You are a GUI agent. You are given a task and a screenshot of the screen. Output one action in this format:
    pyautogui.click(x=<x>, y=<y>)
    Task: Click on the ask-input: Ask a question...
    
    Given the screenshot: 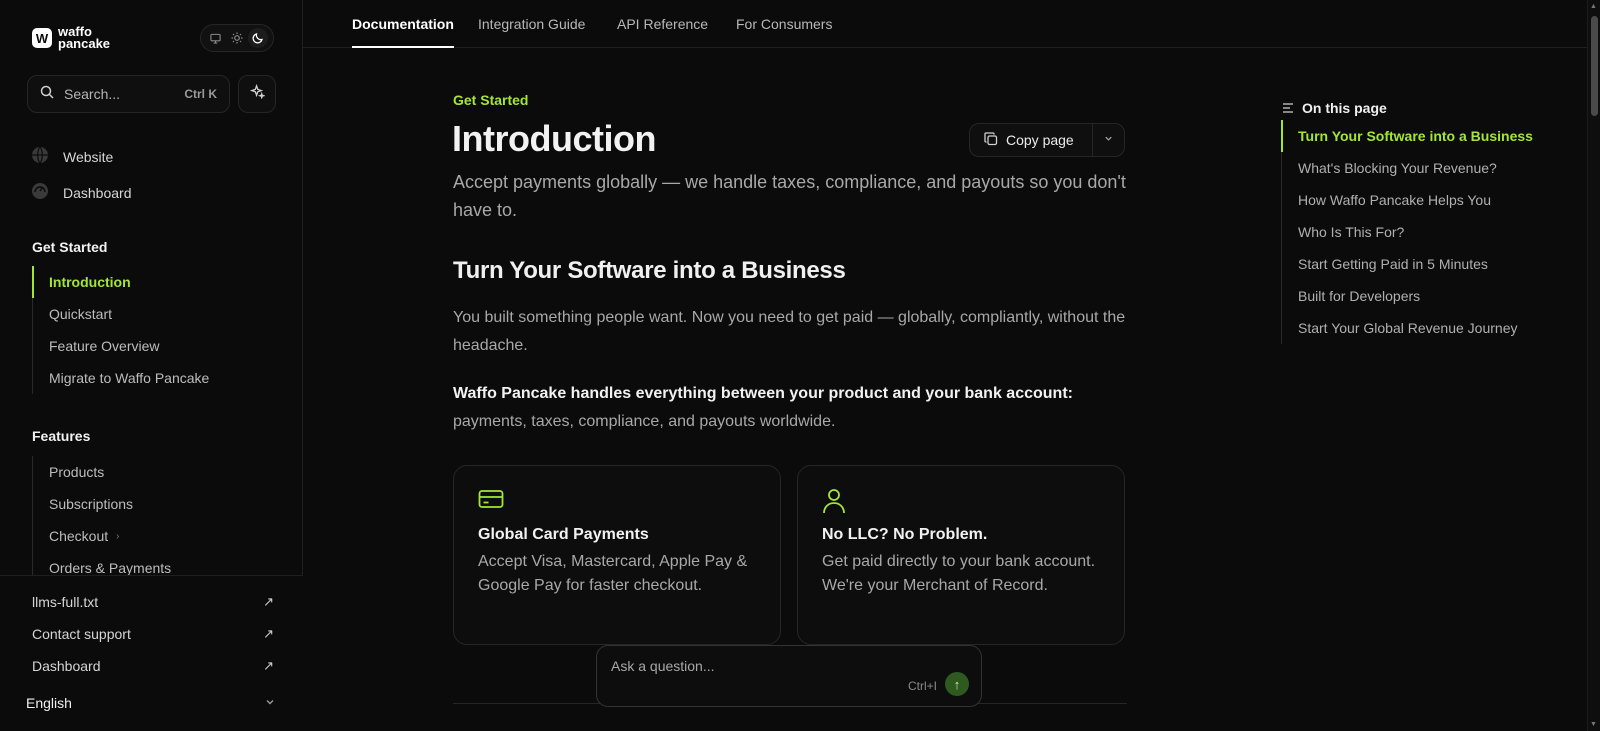 What is the action you would take?
    pyautogui.click(x=789, y=666)
    